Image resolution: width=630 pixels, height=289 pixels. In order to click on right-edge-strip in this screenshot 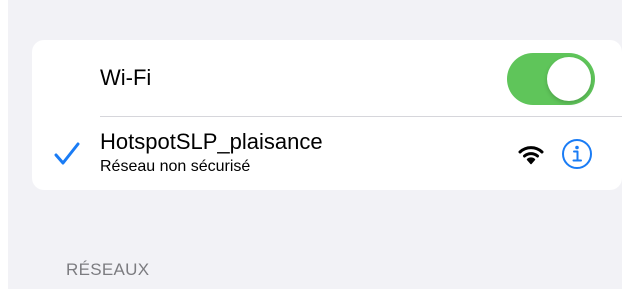, I will do `click(626, 144)`.